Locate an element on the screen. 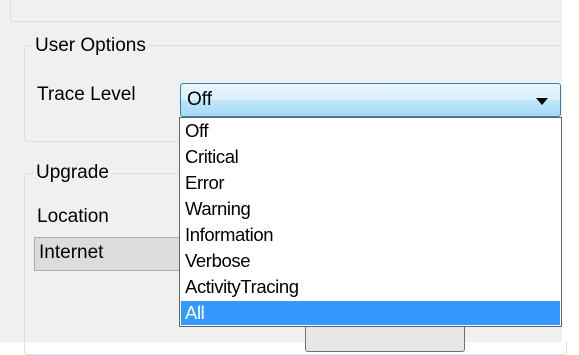  trace-level-label: Trace Level is located at coordinates (86, 94).